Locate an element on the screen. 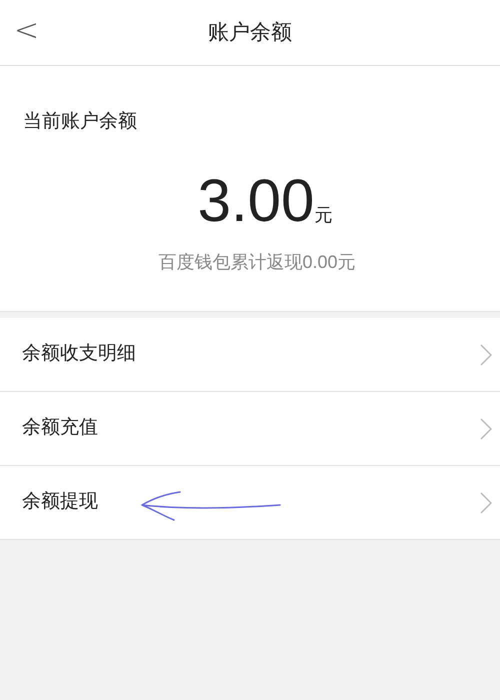 This screenshot has width=500, height=700. page-title: 账户余额 is located at coordinates (250, 33).